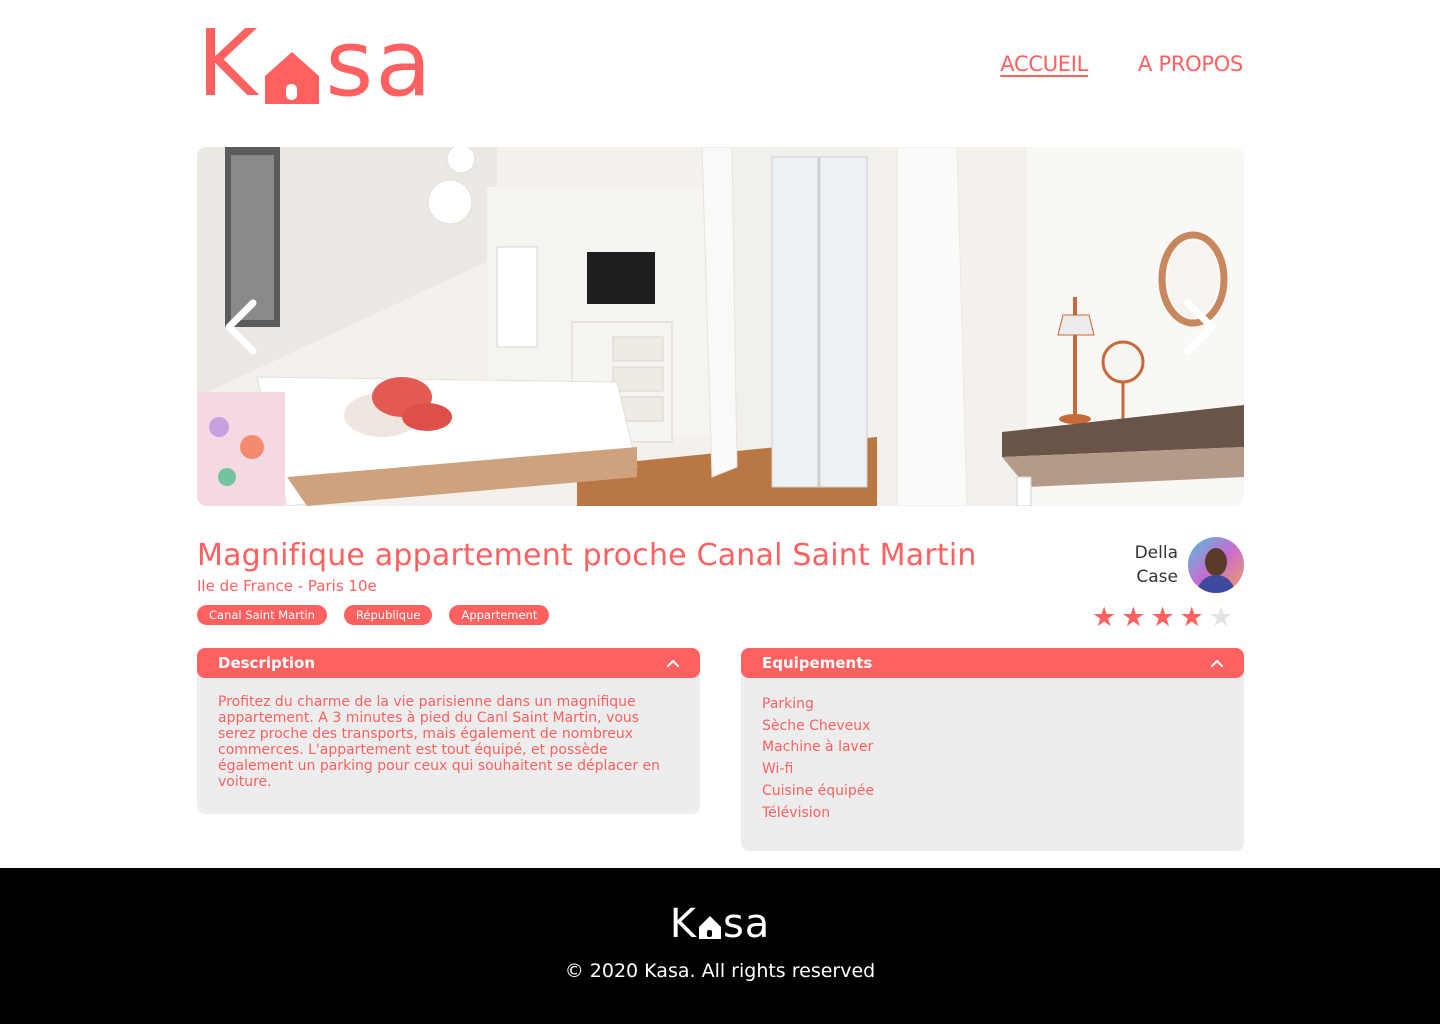  What do you see at coordinates (1196, 327) in the screenshot?
I see `chevron-right-icon` at bounding box center [1196, 327].